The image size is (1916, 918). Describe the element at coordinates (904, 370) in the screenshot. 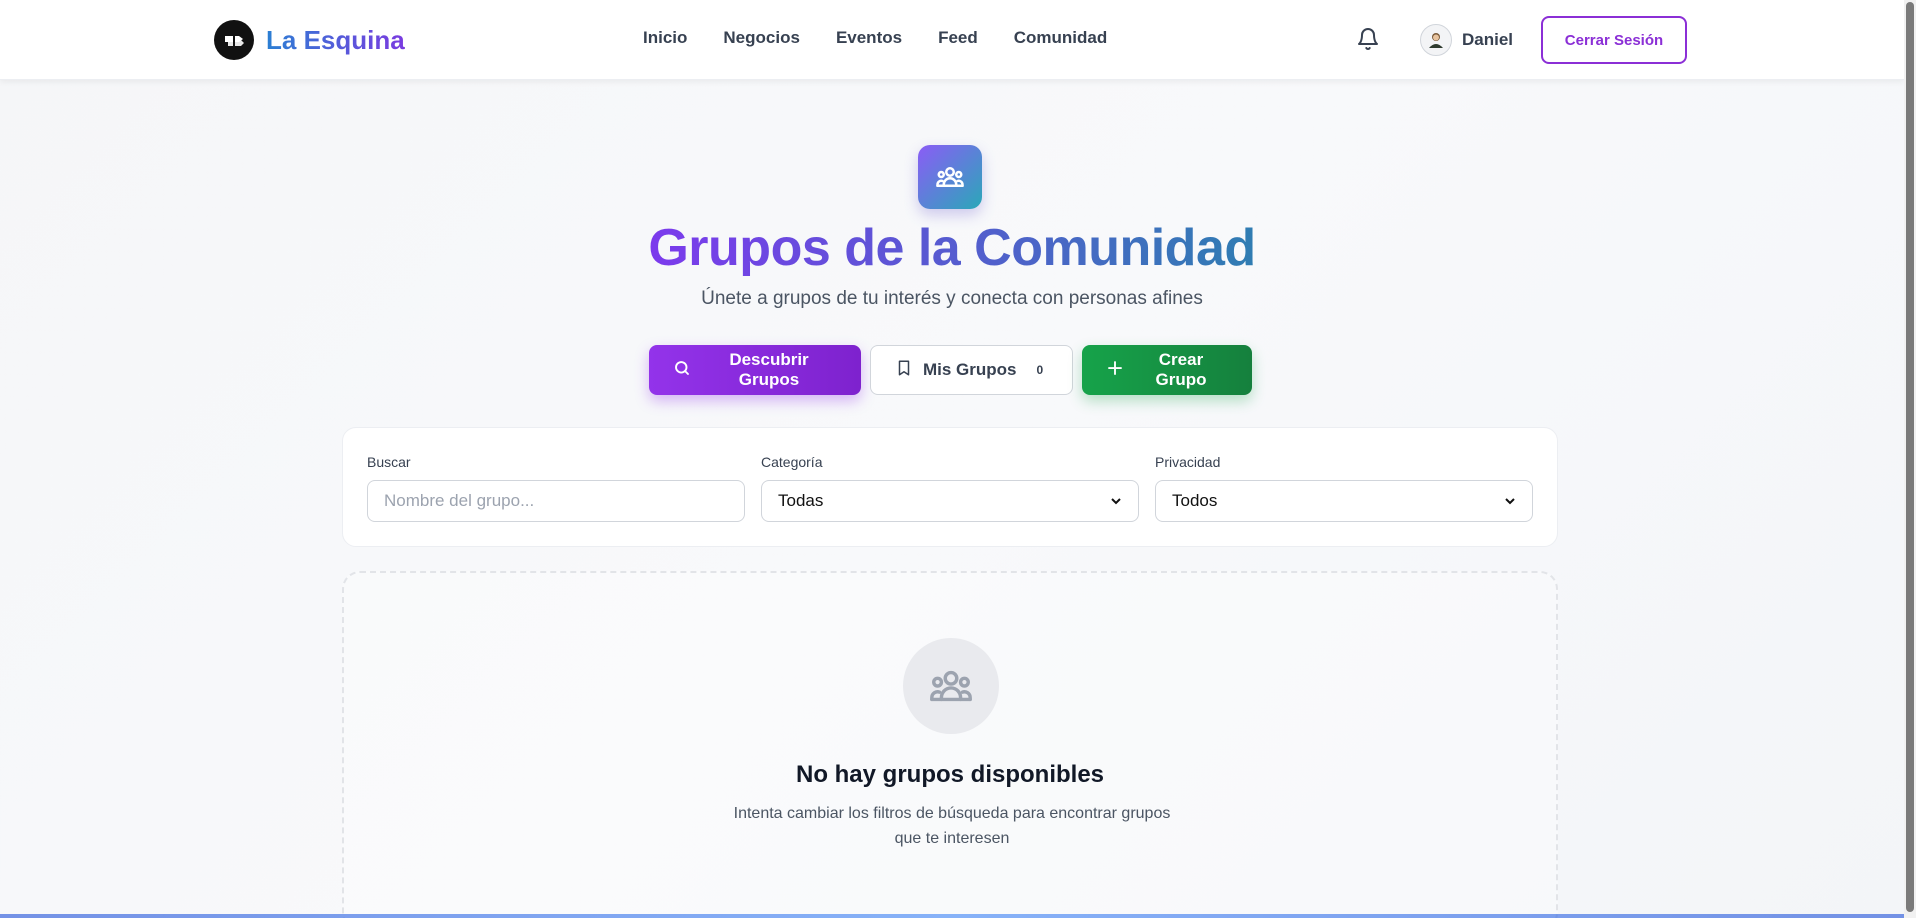

I see `bookmark-icon` at that location.